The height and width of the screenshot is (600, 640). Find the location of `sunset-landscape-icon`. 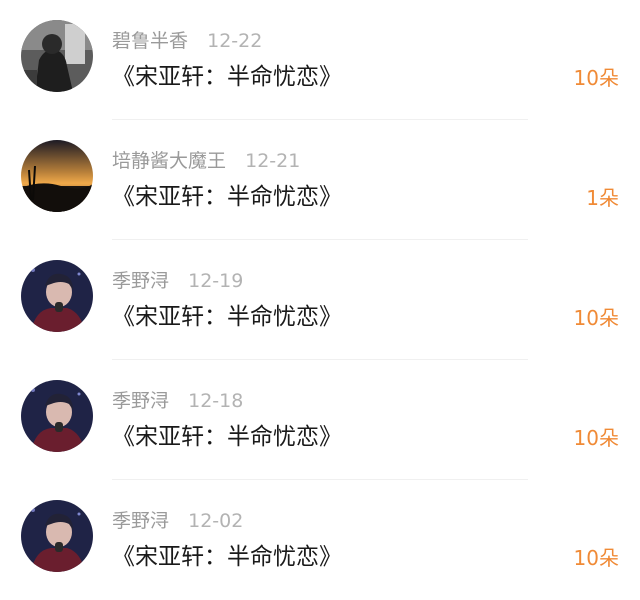

sunset-landscape-icon is located at coordinates (57, 176).